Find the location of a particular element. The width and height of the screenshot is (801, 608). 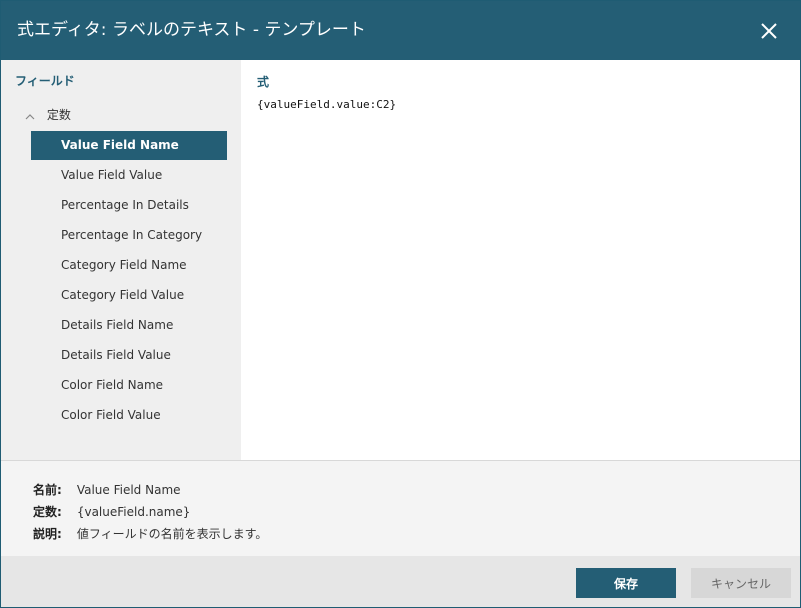

info-description-value: 値フィールドの名前を表示します。 is located at coordinates (172, 534).